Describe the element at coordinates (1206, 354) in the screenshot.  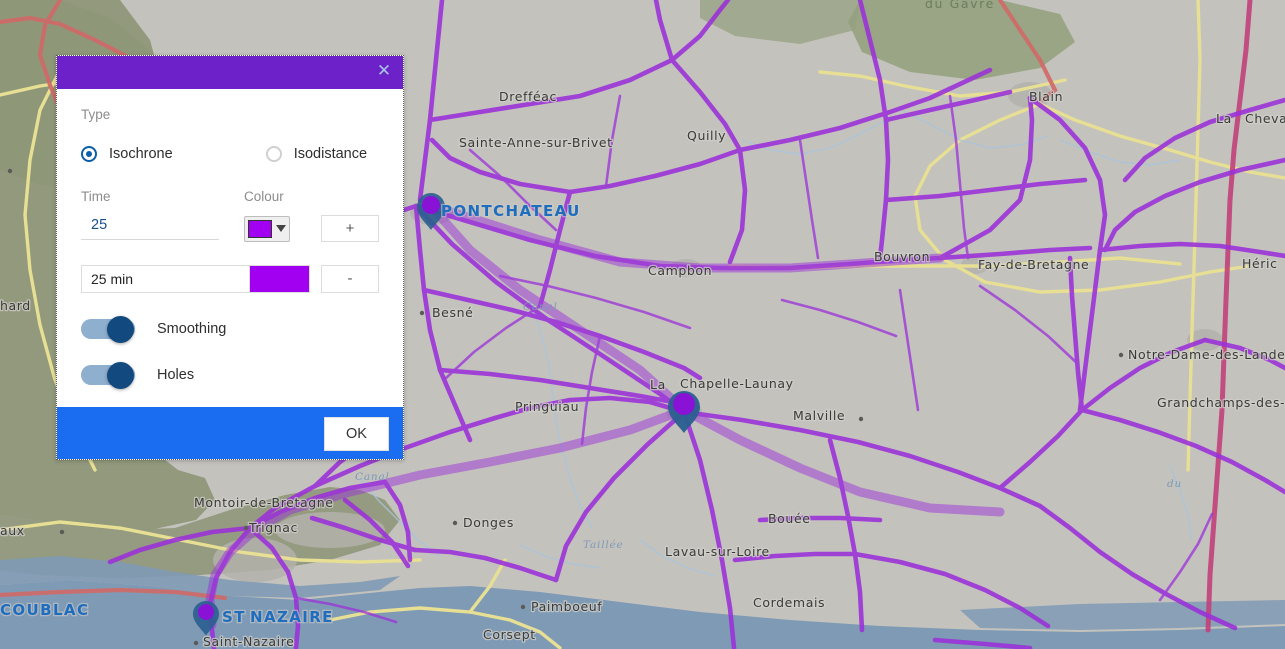
I see `map-label: Notre-Dame-des-Landes` at that location.